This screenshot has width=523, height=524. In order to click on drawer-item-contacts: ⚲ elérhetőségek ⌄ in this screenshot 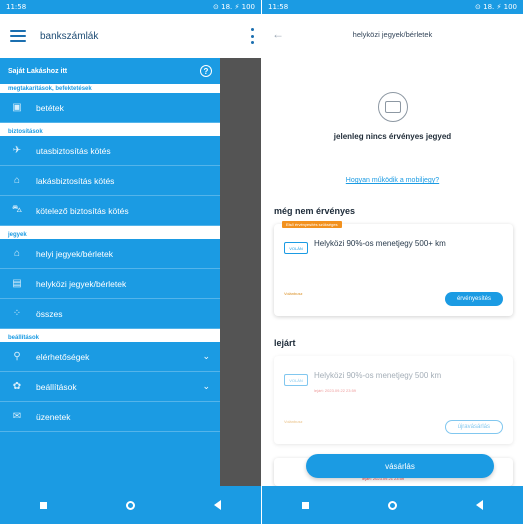, I will do `click(110, 357)`.